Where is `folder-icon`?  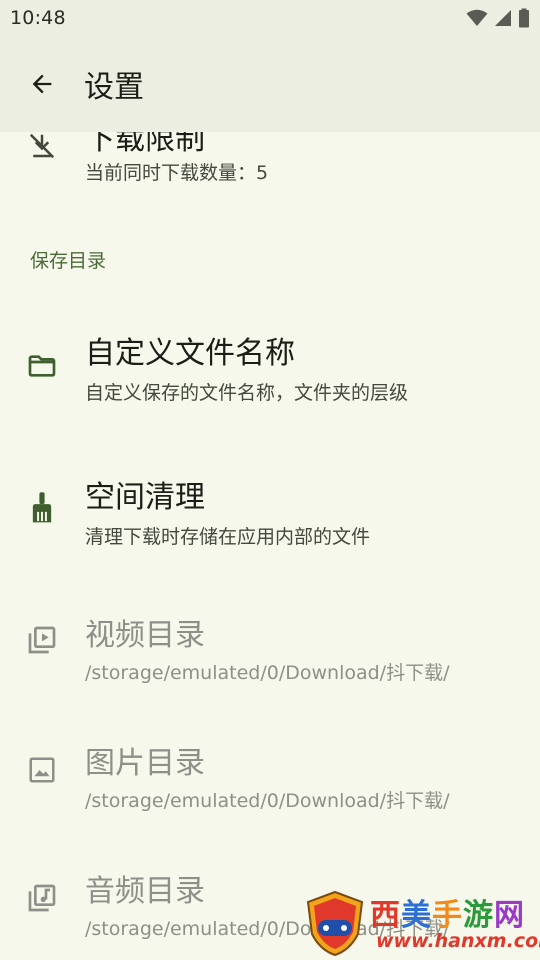
folder-icon is located at coordinates (42, 366).